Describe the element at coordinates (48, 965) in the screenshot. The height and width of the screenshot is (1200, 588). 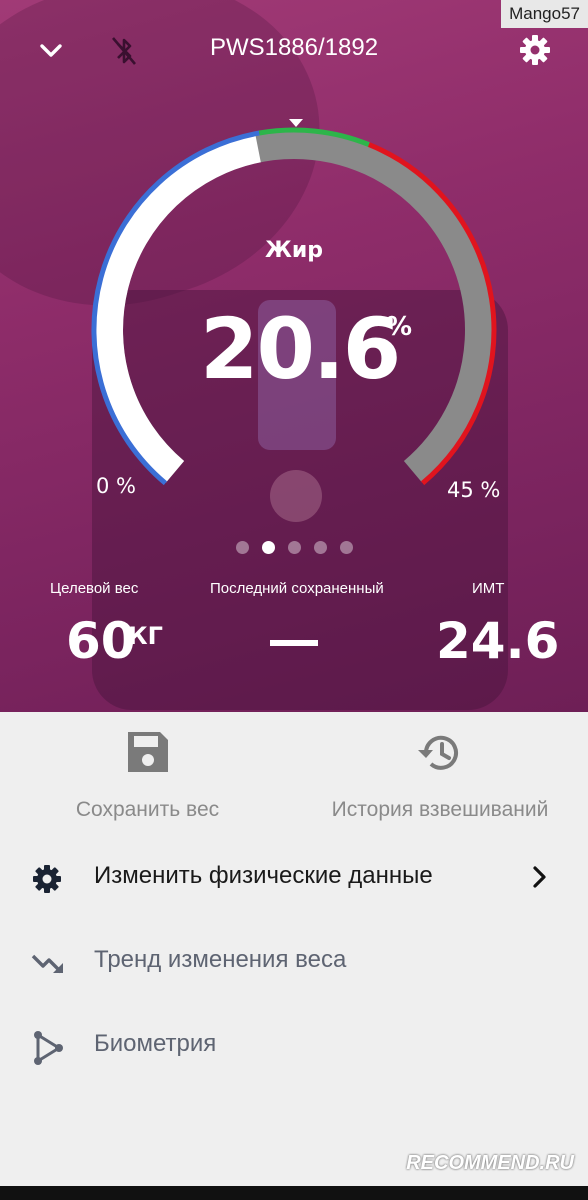
I see `trend-down-icon` at that location.